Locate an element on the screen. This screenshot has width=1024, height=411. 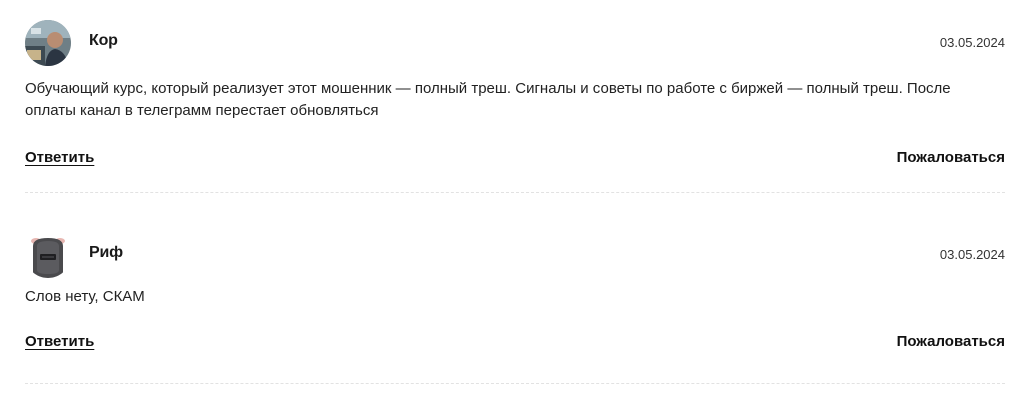
comment-author: Риф is located at coordinates (106, 252).